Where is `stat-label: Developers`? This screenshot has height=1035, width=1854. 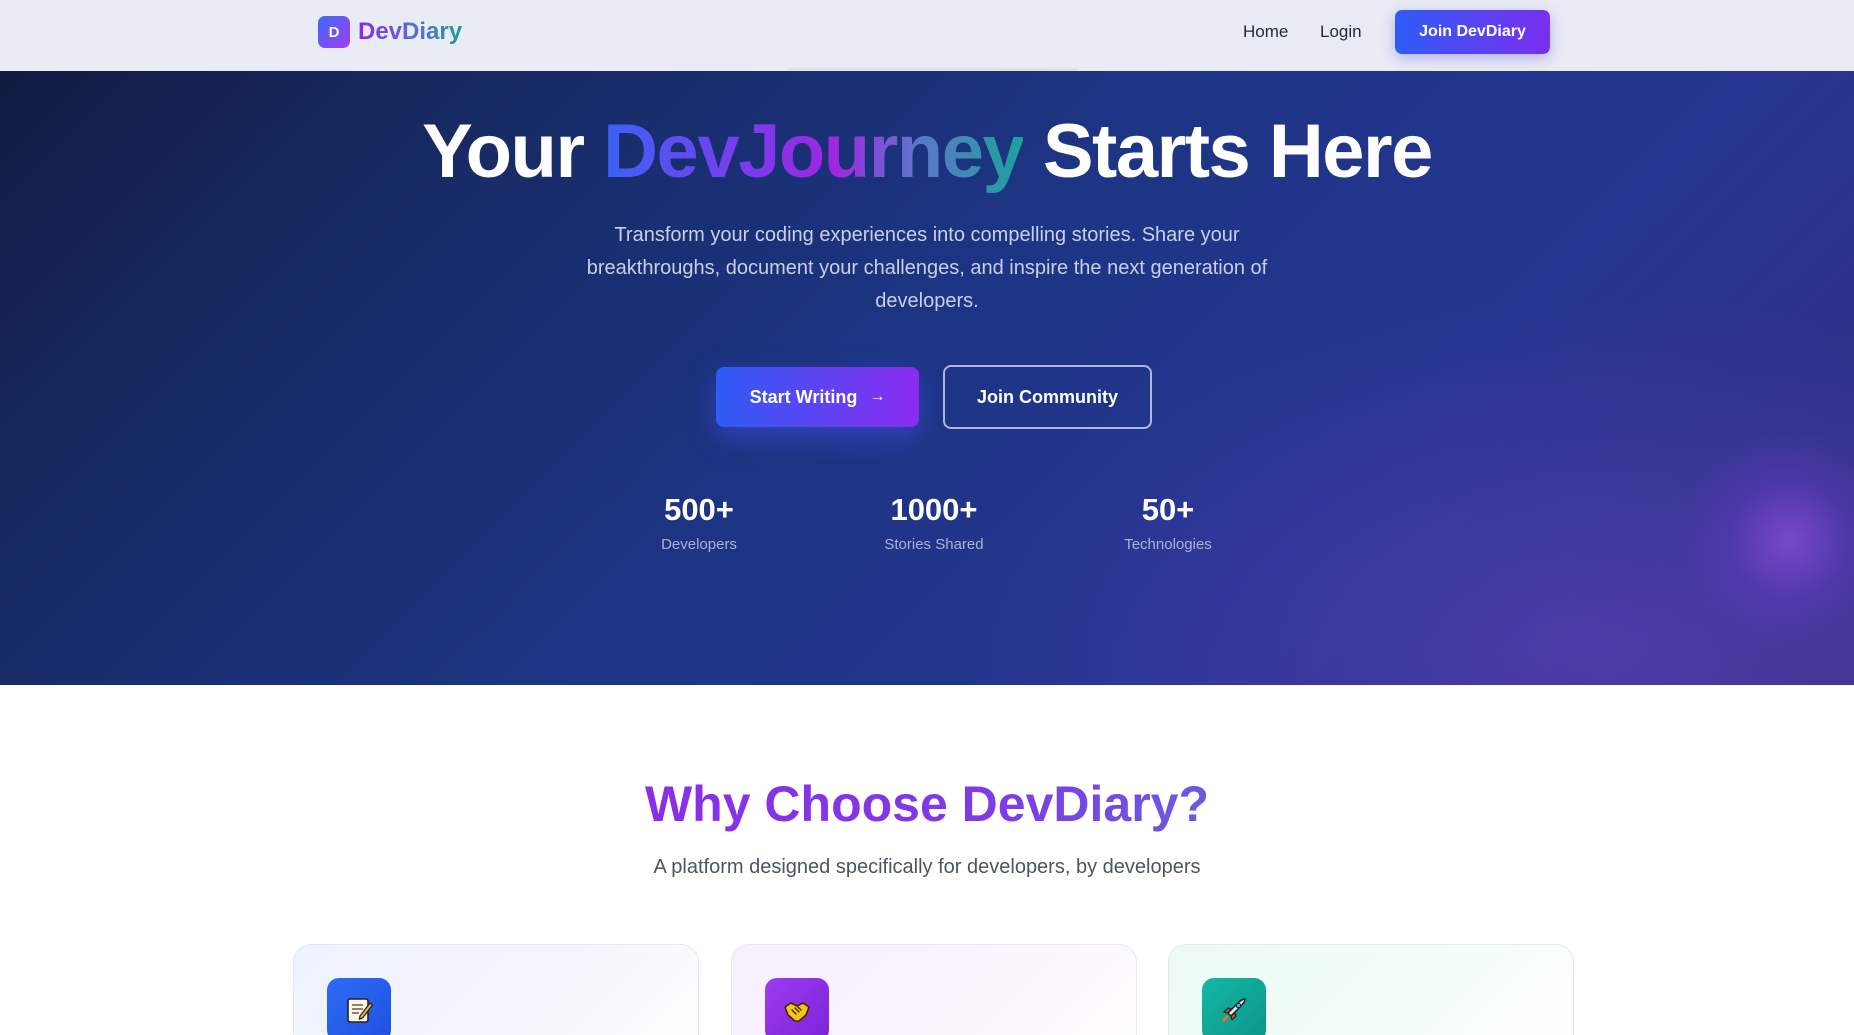 stat-label: Developers is located at coordinates (699, 544).